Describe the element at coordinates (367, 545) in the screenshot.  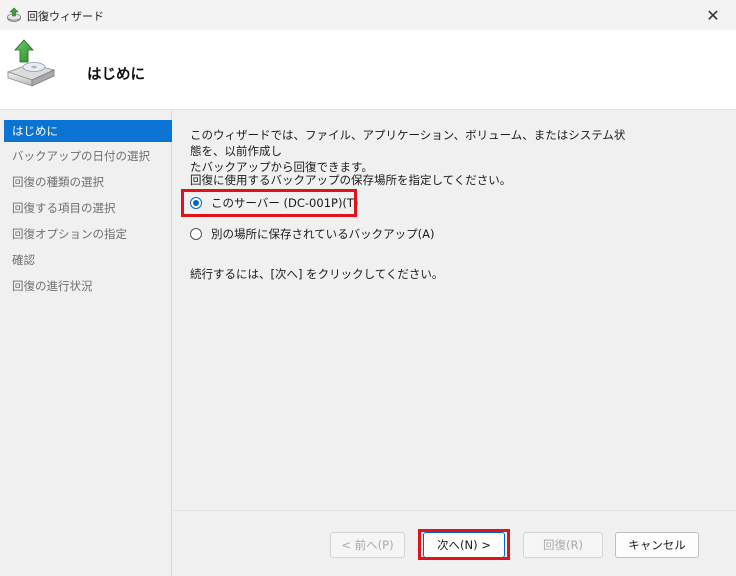
I see `back-button: < 前へ(P)` at that location.